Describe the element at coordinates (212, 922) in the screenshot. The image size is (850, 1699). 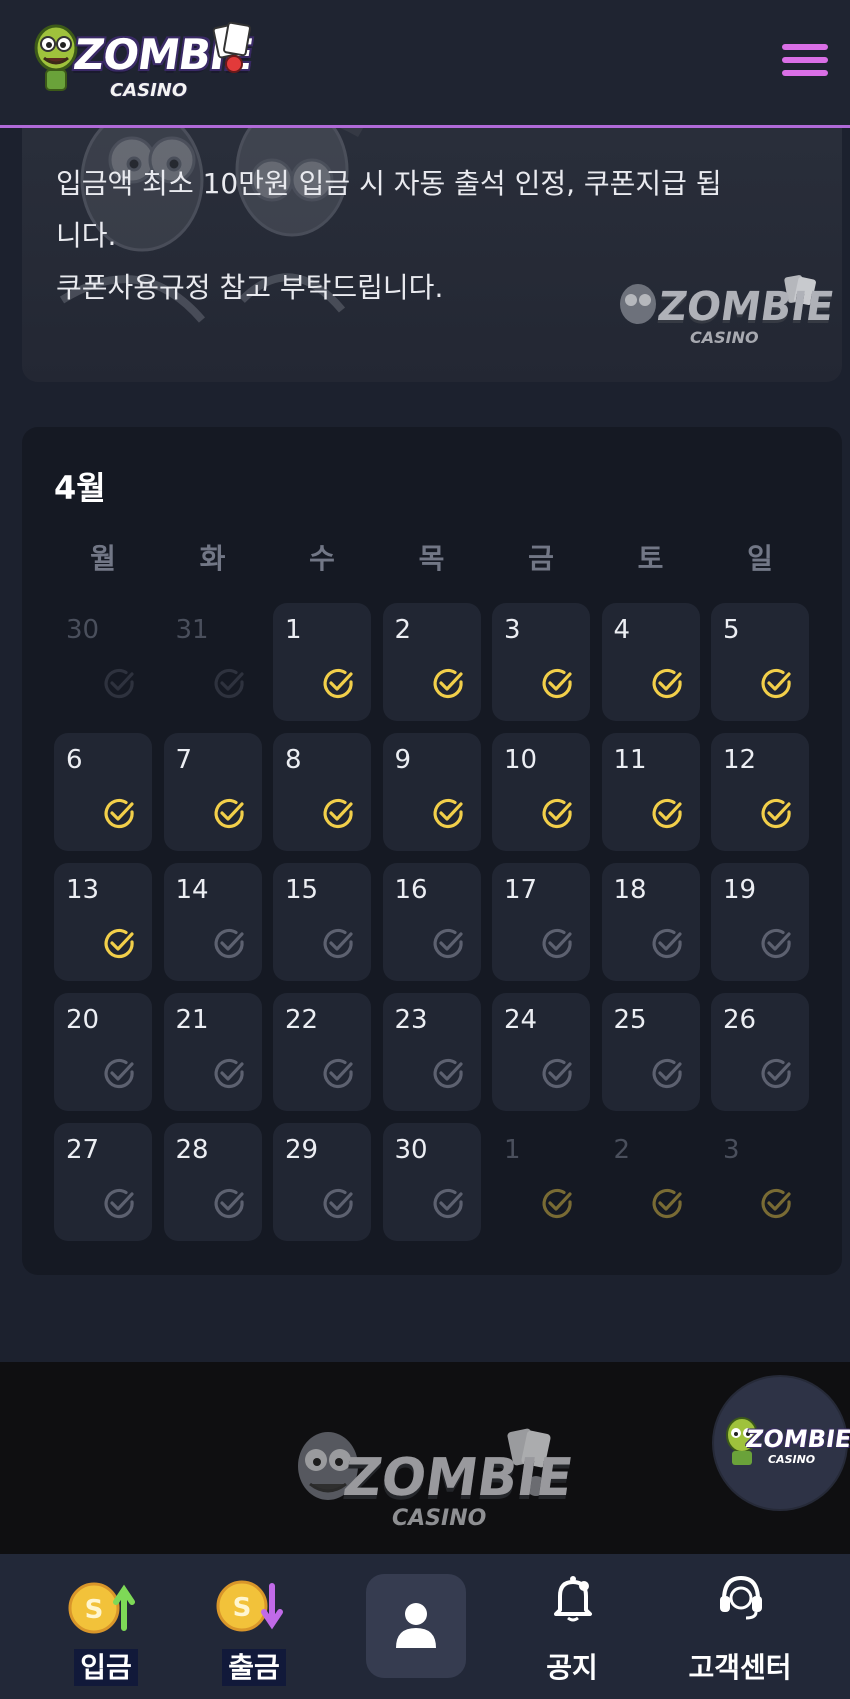
I see `calendar-day-cell: 14` at that location.